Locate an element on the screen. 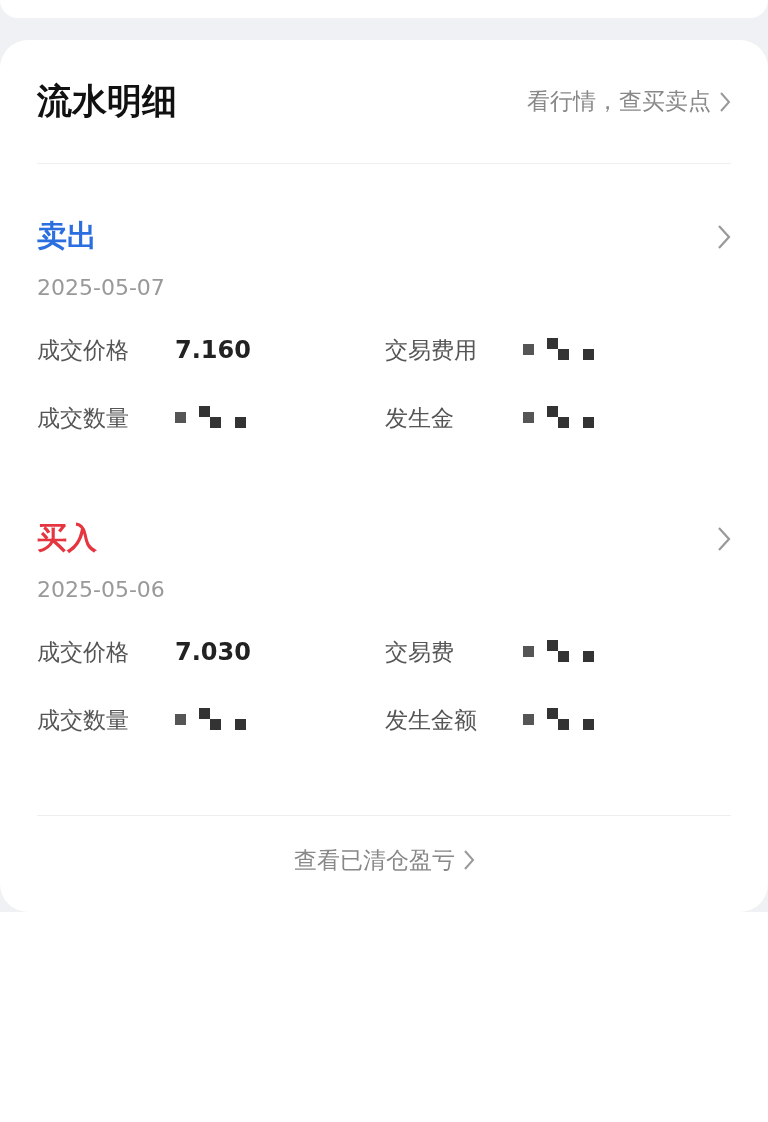  field-label: 交易费用 is located at coordinates (431, 350).